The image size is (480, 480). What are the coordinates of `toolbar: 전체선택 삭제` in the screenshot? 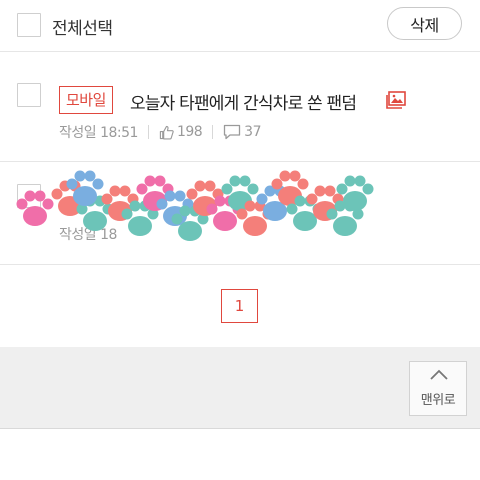 It's located at (240, 26).